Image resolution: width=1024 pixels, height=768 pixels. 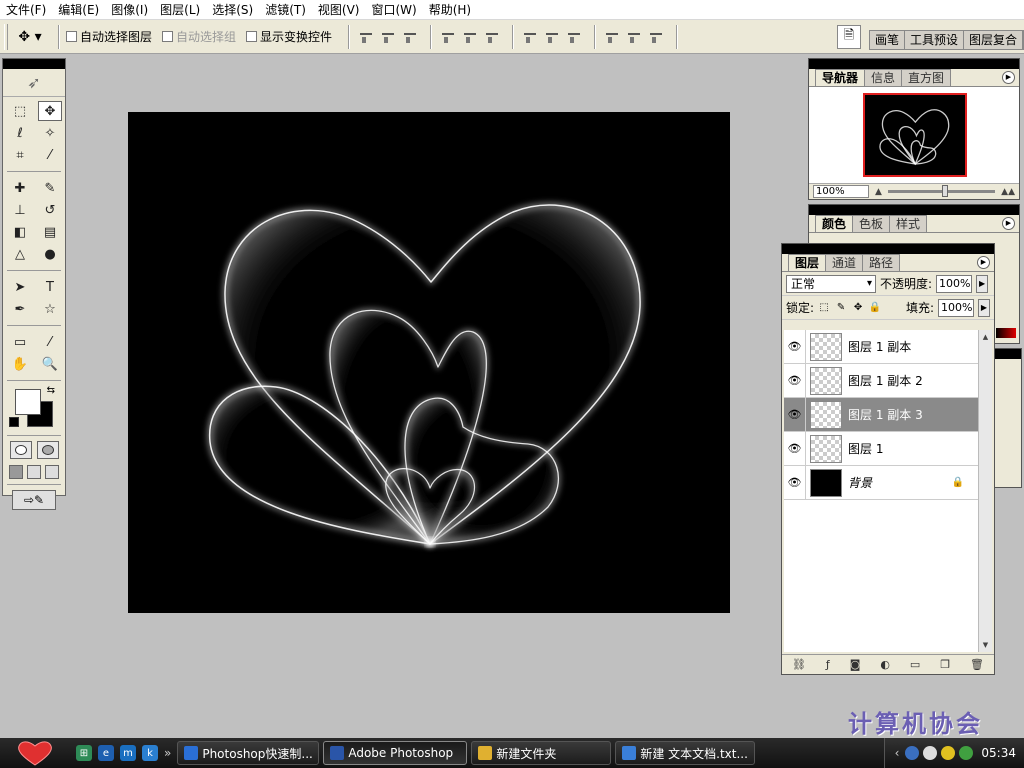 What do you see at coordinates (611, 37) in the screenshot?
I see `distribute-left-icon` at bounding box center [611, 37].